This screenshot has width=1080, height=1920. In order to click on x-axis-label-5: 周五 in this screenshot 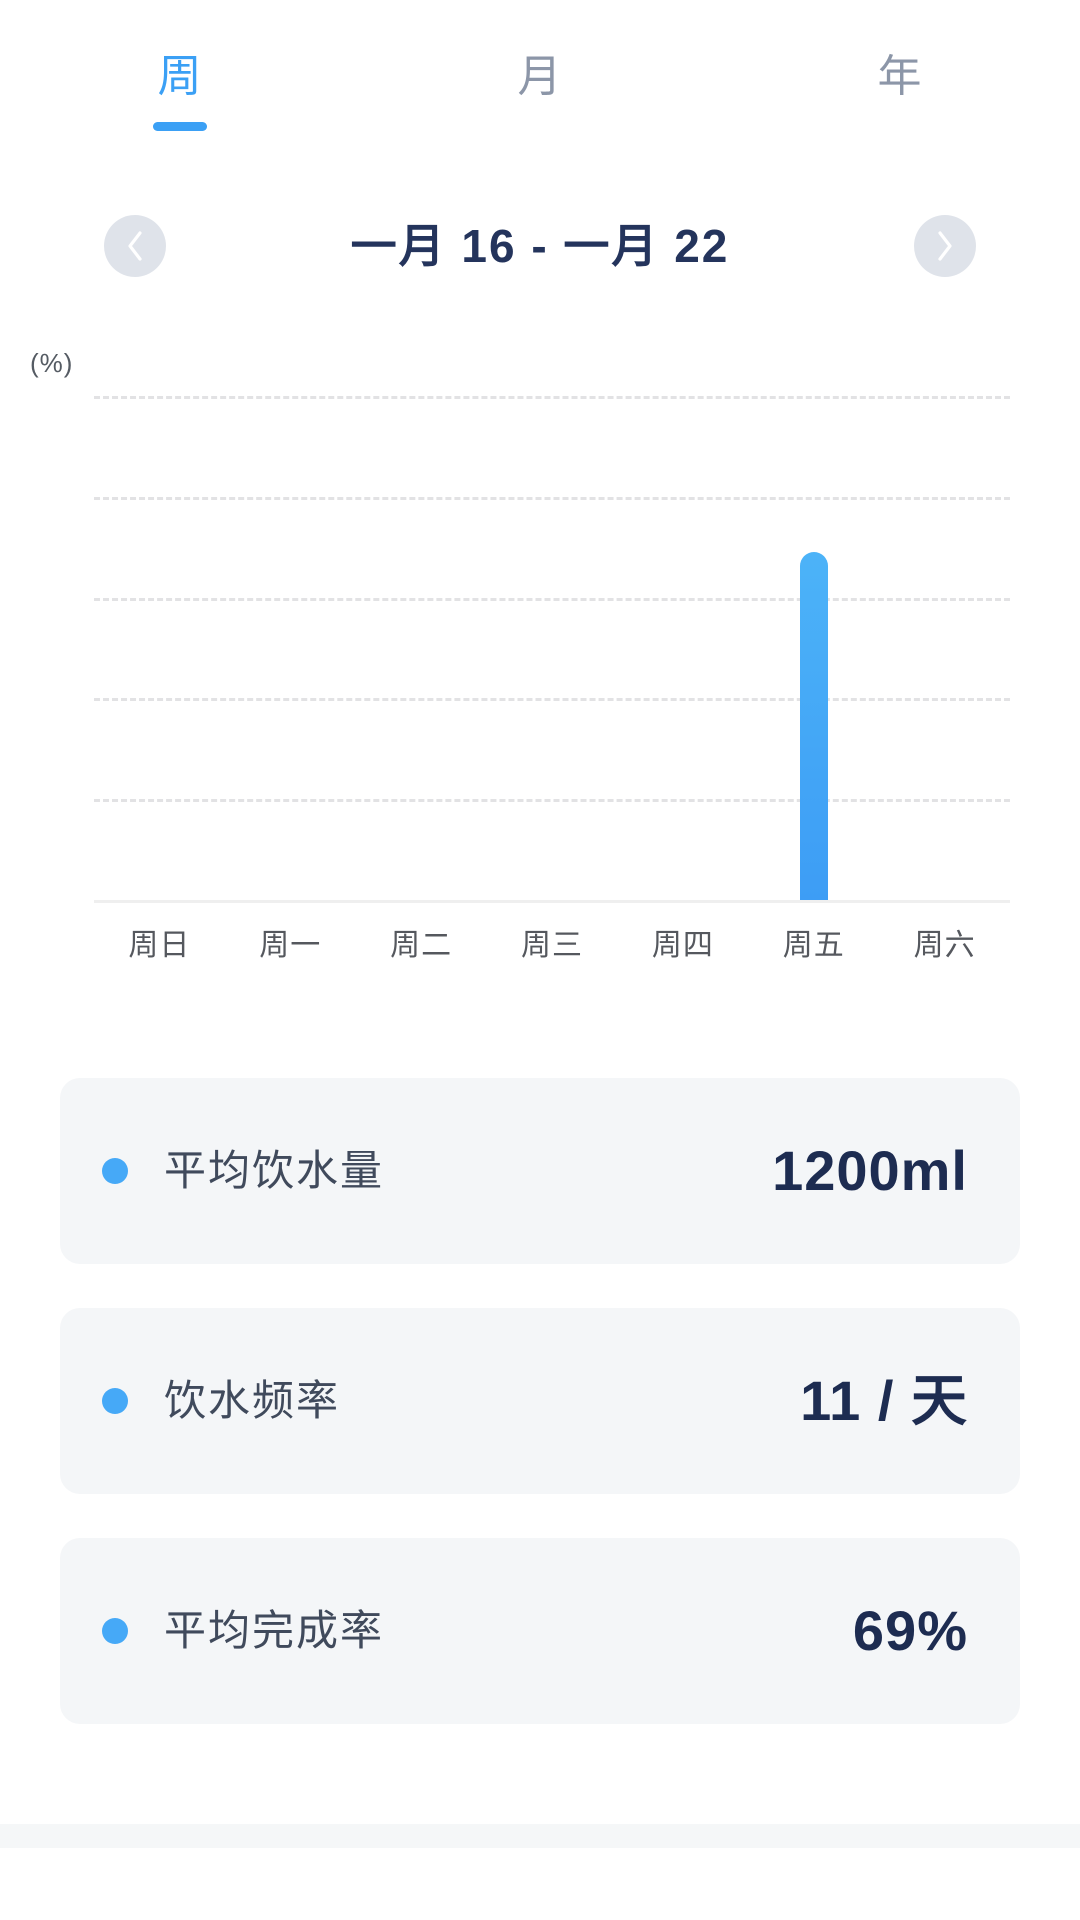, I will do `click(813, 945)`.